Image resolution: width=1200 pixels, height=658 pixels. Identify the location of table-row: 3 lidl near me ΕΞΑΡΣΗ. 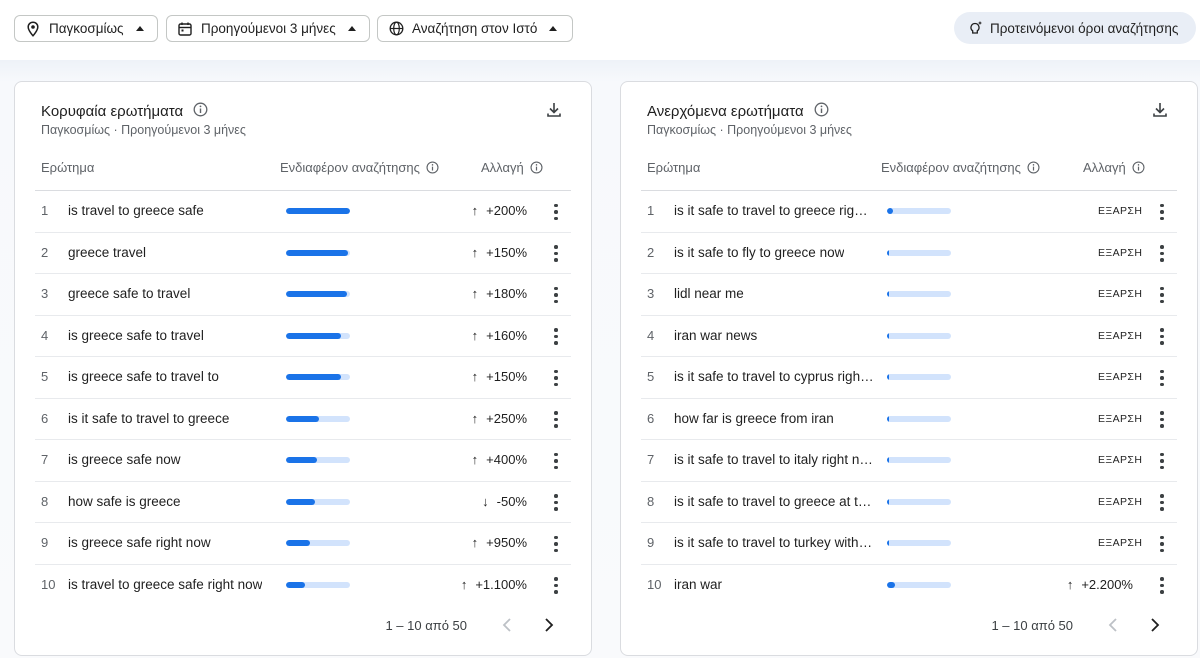
(909, 295).